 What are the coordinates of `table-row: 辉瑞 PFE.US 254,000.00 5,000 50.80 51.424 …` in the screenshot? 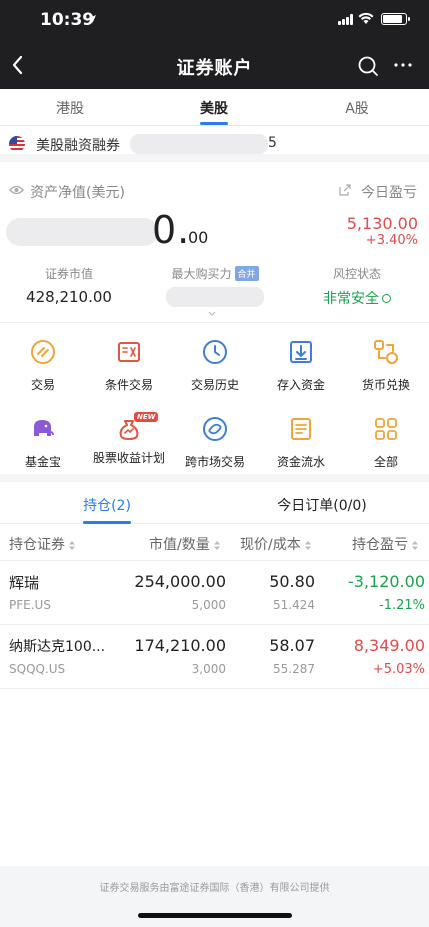 It's located at (214, 593).